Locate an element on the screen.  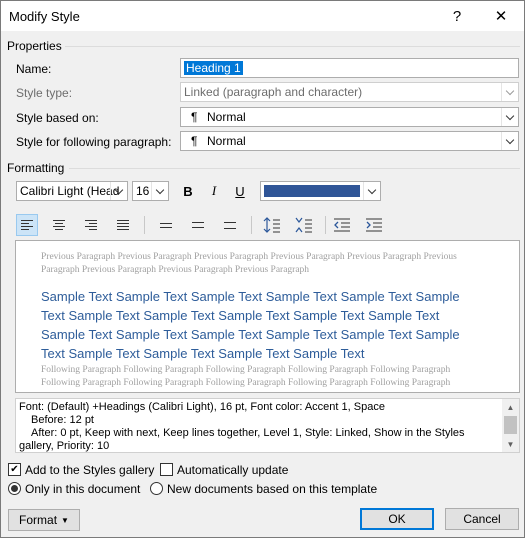
description-line: gallery, Priority: 10 is located at coordinates (64, 446).